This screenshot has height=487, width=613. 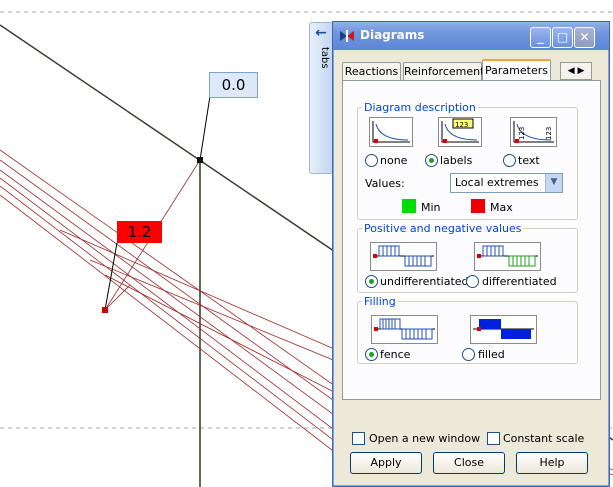 I want to click on radio-differentiated, so click(x=472, y=281).